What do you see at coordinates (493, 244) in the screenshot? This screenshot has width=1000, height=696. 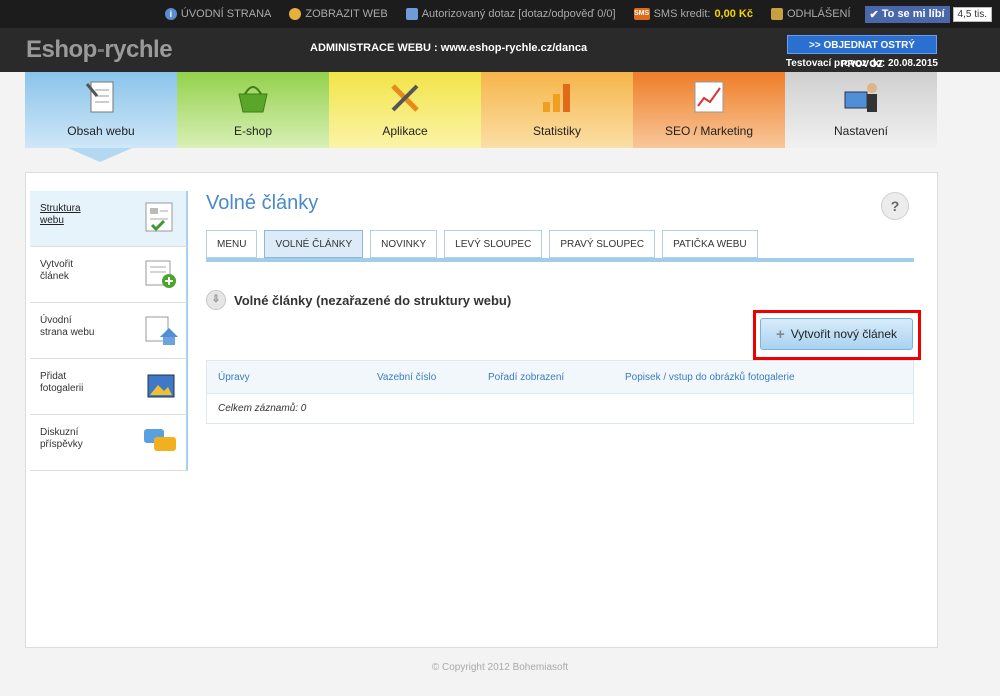 I see `tab-left-column: LEVÝ SLOUPEC` at bounding box center [493, 244].